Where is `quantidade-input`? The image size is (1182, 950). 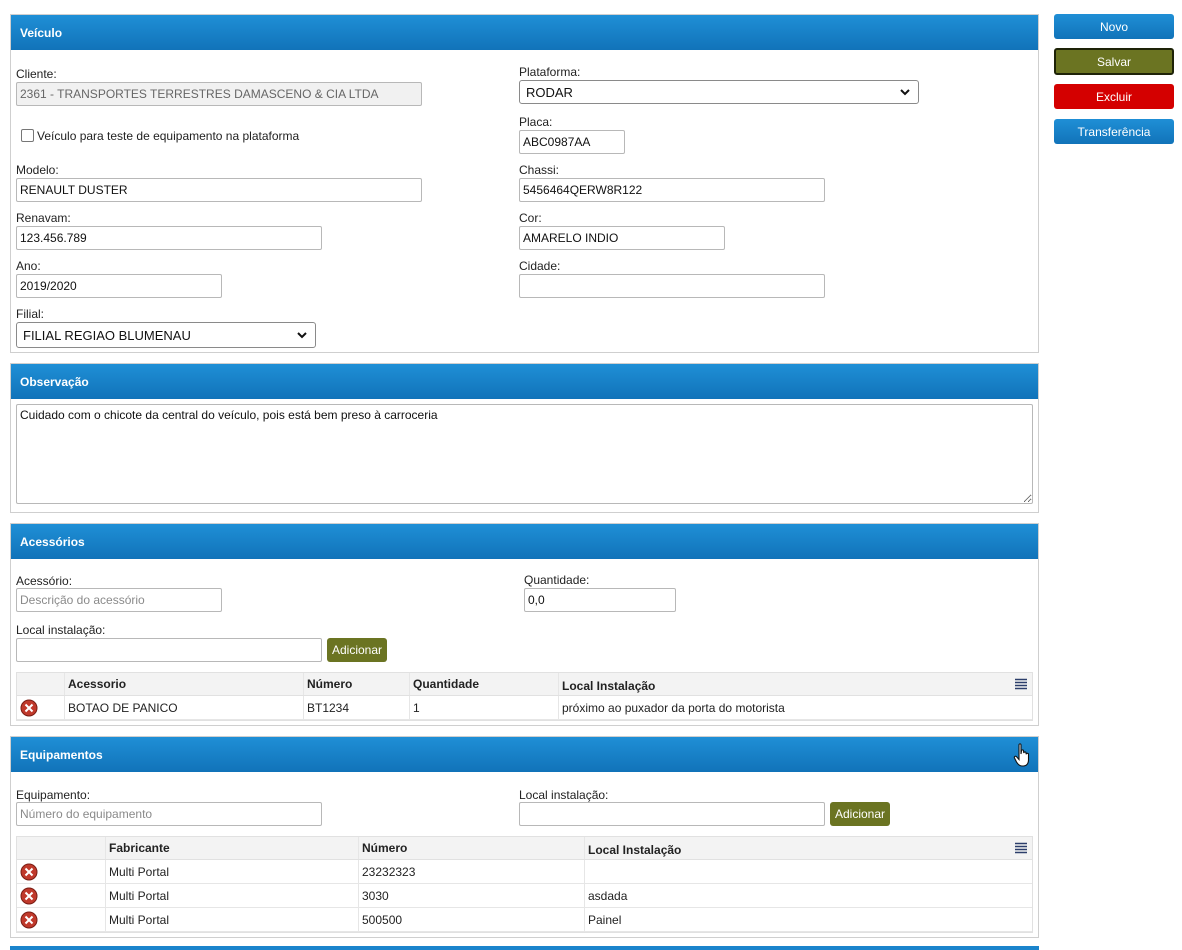 quantidade-input is located at coordinates (600, 600).